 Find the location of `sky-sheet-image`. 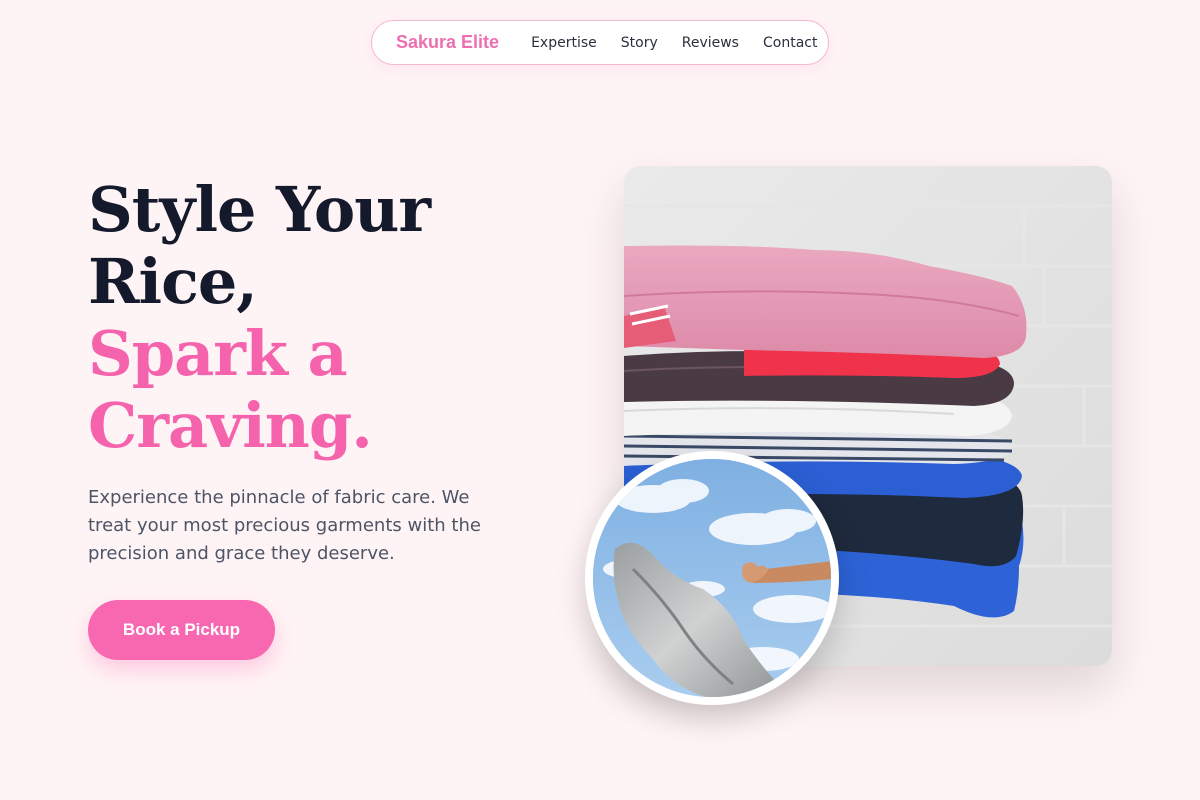

sky-sheet-image is located at coordinates (712, 578).